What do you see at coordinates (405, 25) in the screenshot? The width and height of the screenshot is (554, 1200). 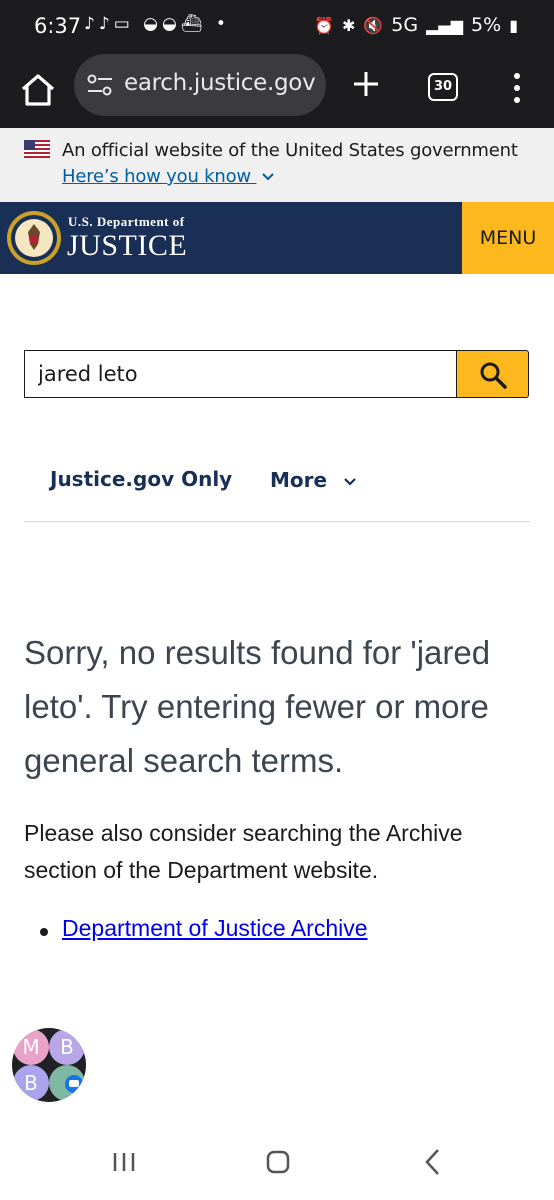 I see `network-label: 5G` at bounding box center [405, 25].